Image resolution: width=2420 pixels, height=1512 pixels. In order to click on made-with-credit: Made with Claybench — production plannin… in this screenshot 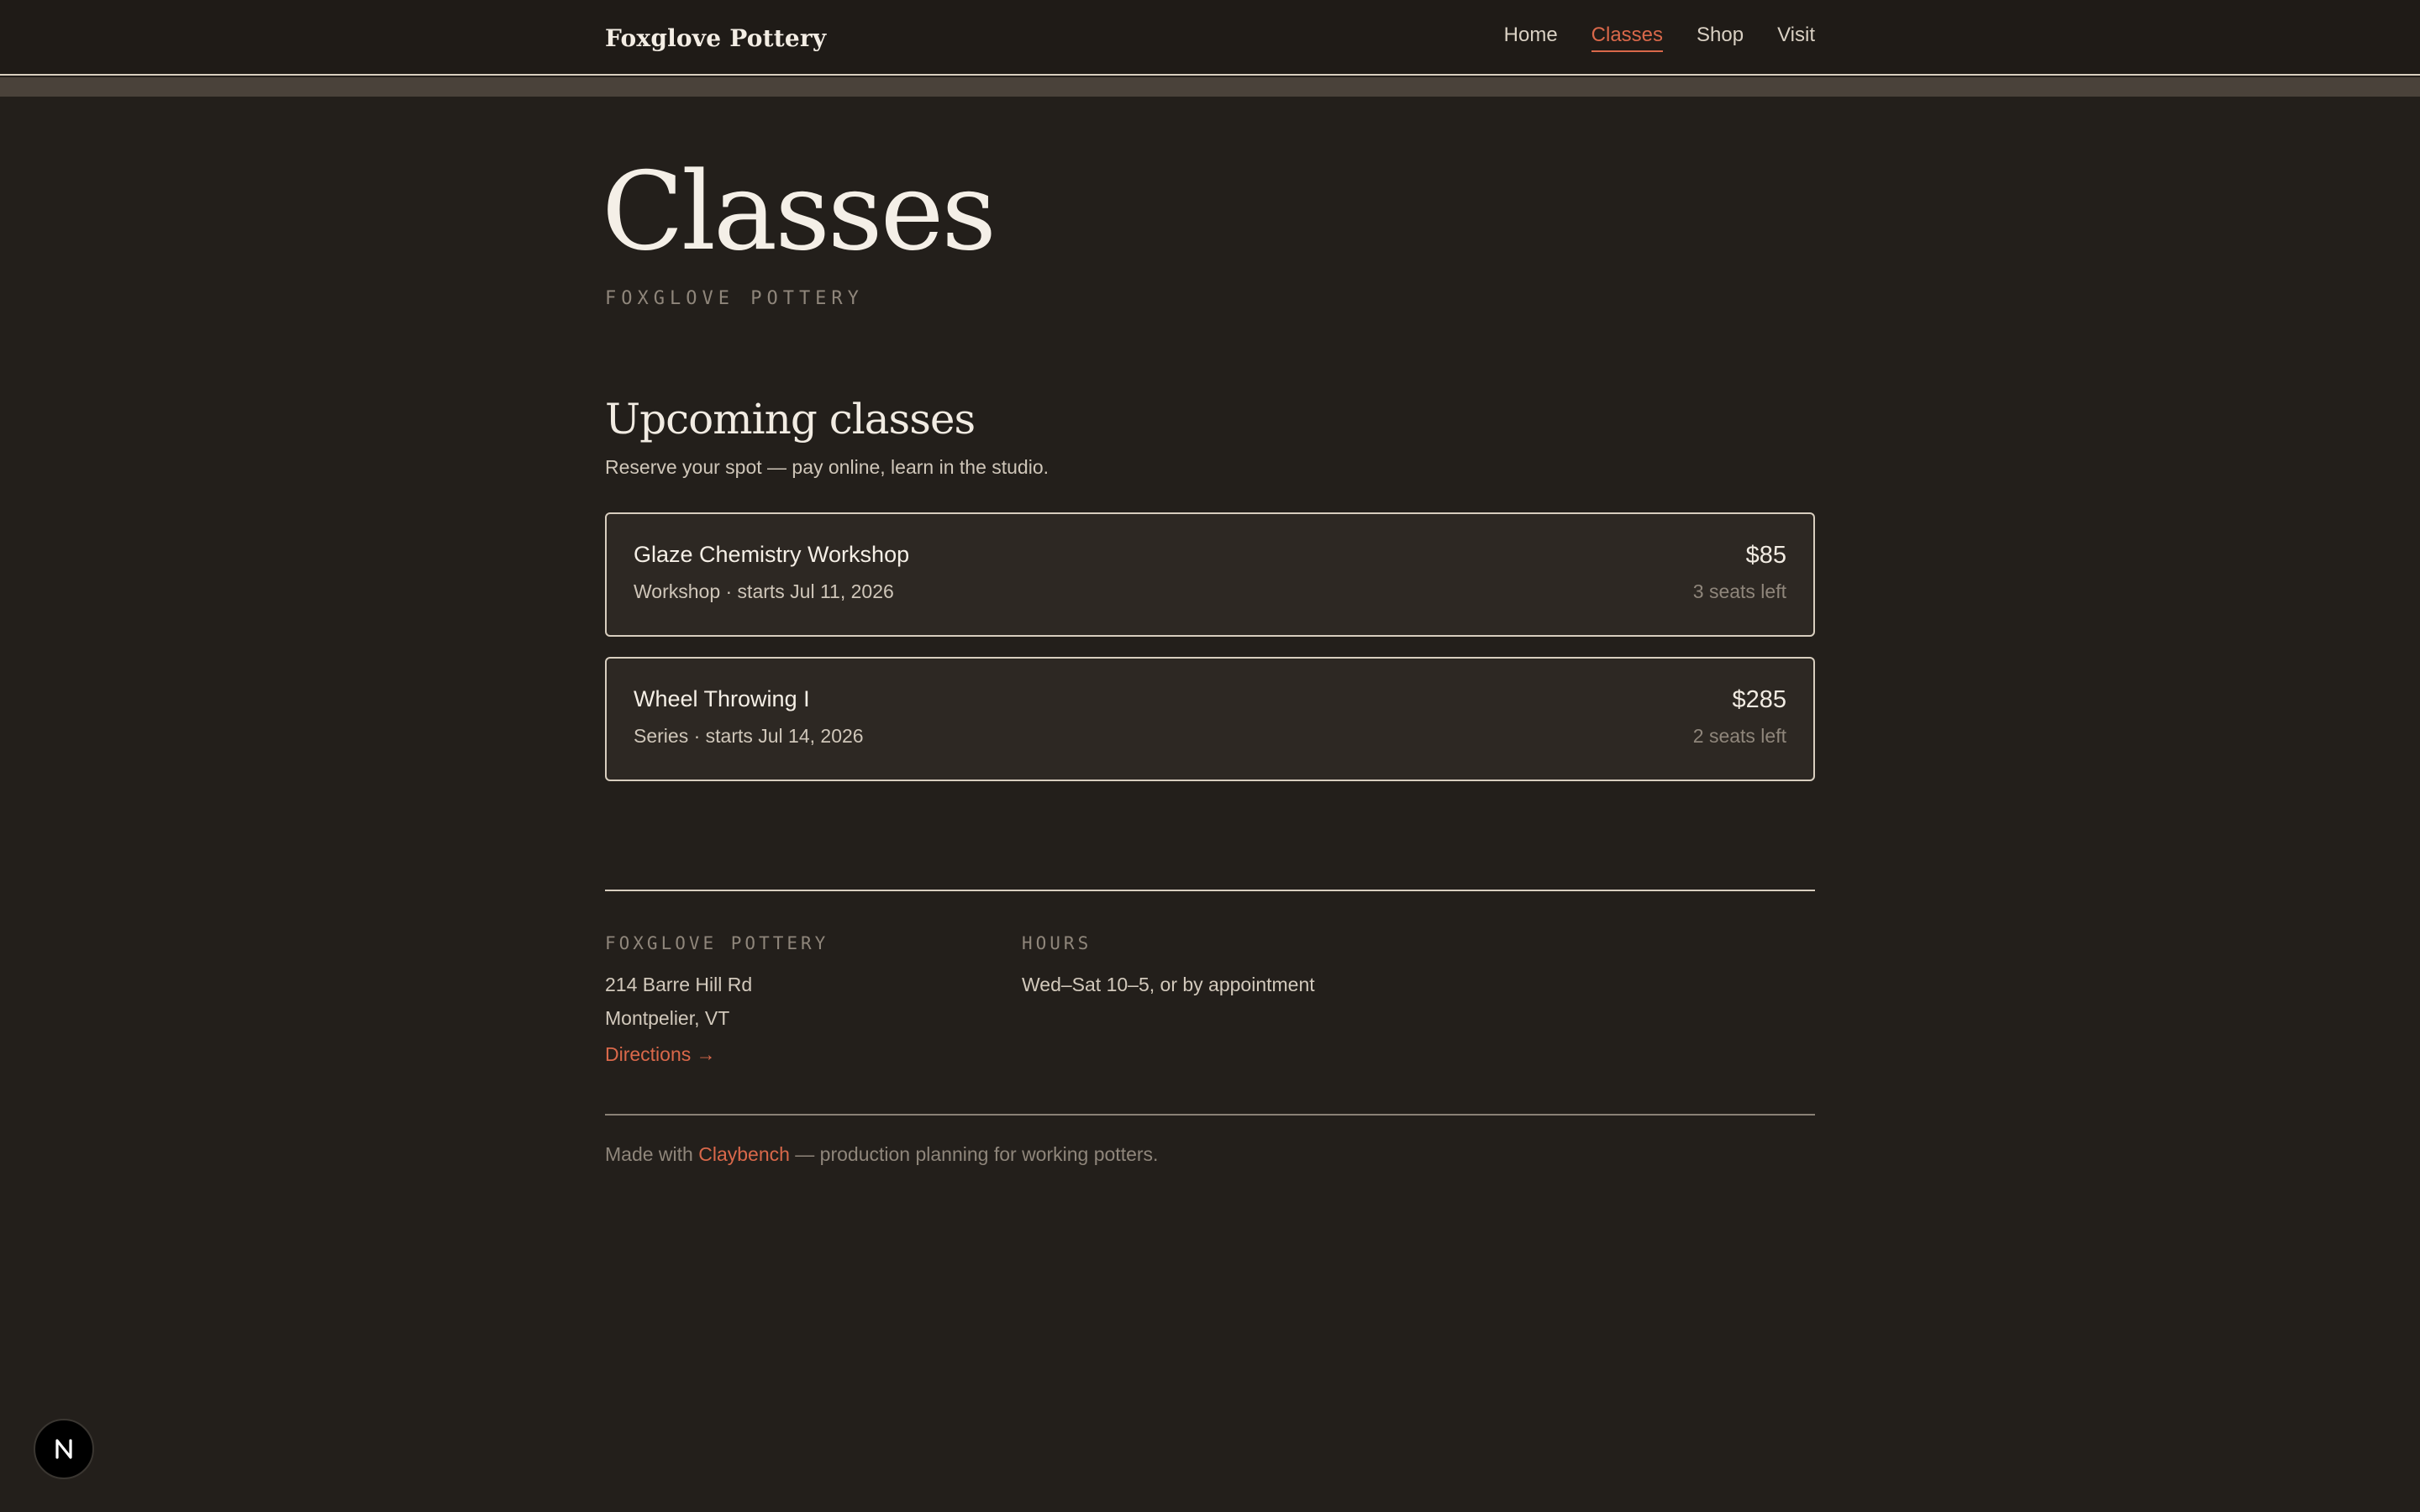, I will do `click(881, 1154)`.